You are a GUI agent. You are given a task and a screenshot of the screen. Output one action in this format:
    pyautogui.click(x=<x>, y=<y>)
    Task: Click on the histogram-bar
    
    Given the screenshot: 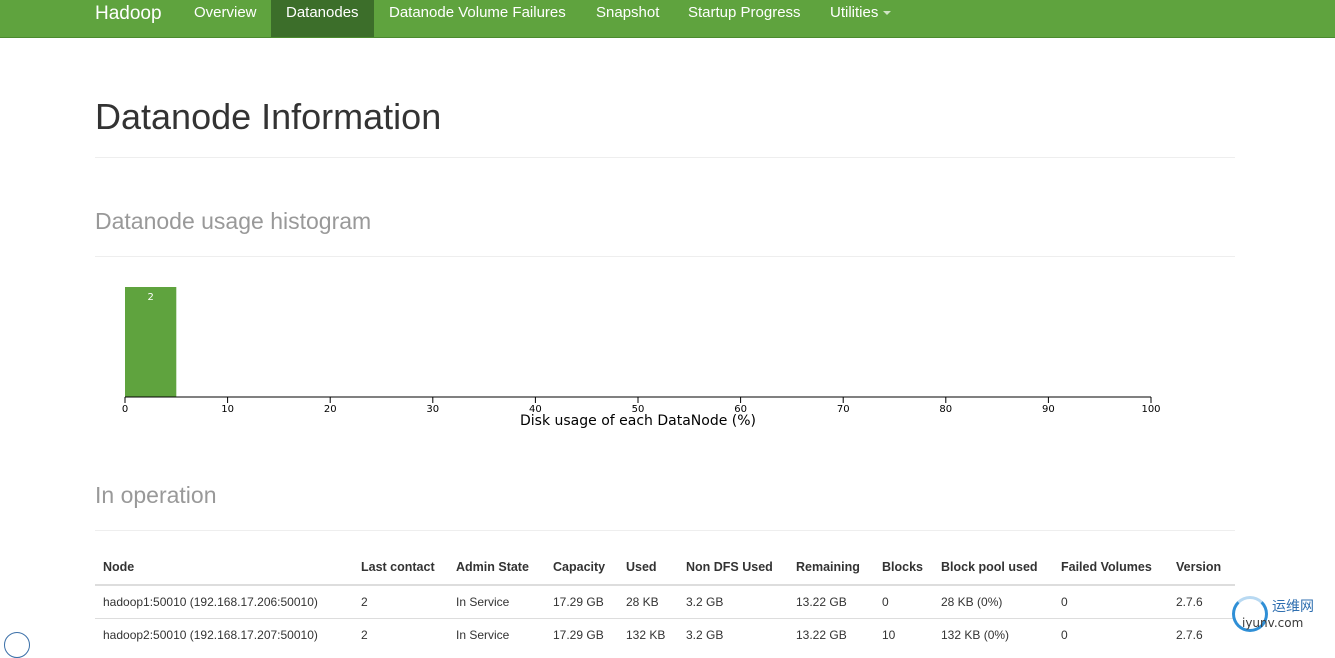 What is the action you would take?
    pyautogui.click(x=151, y=342)
    